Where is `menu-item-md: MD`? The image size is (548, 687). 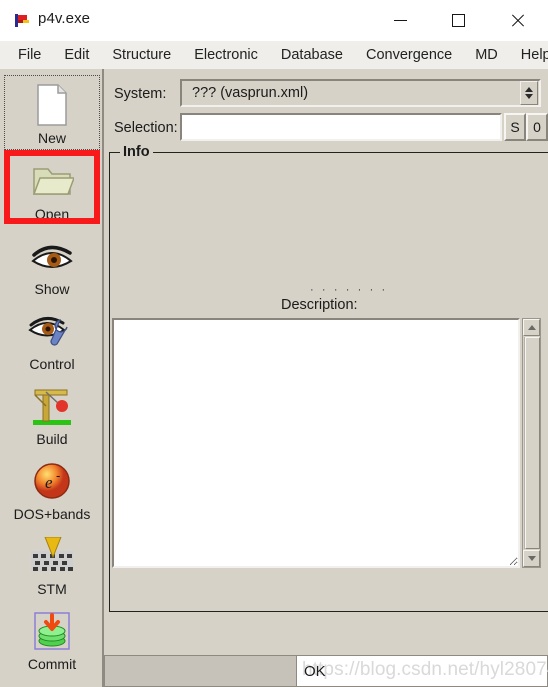 menu-item-md: MD is located at coordinates (486, 55).